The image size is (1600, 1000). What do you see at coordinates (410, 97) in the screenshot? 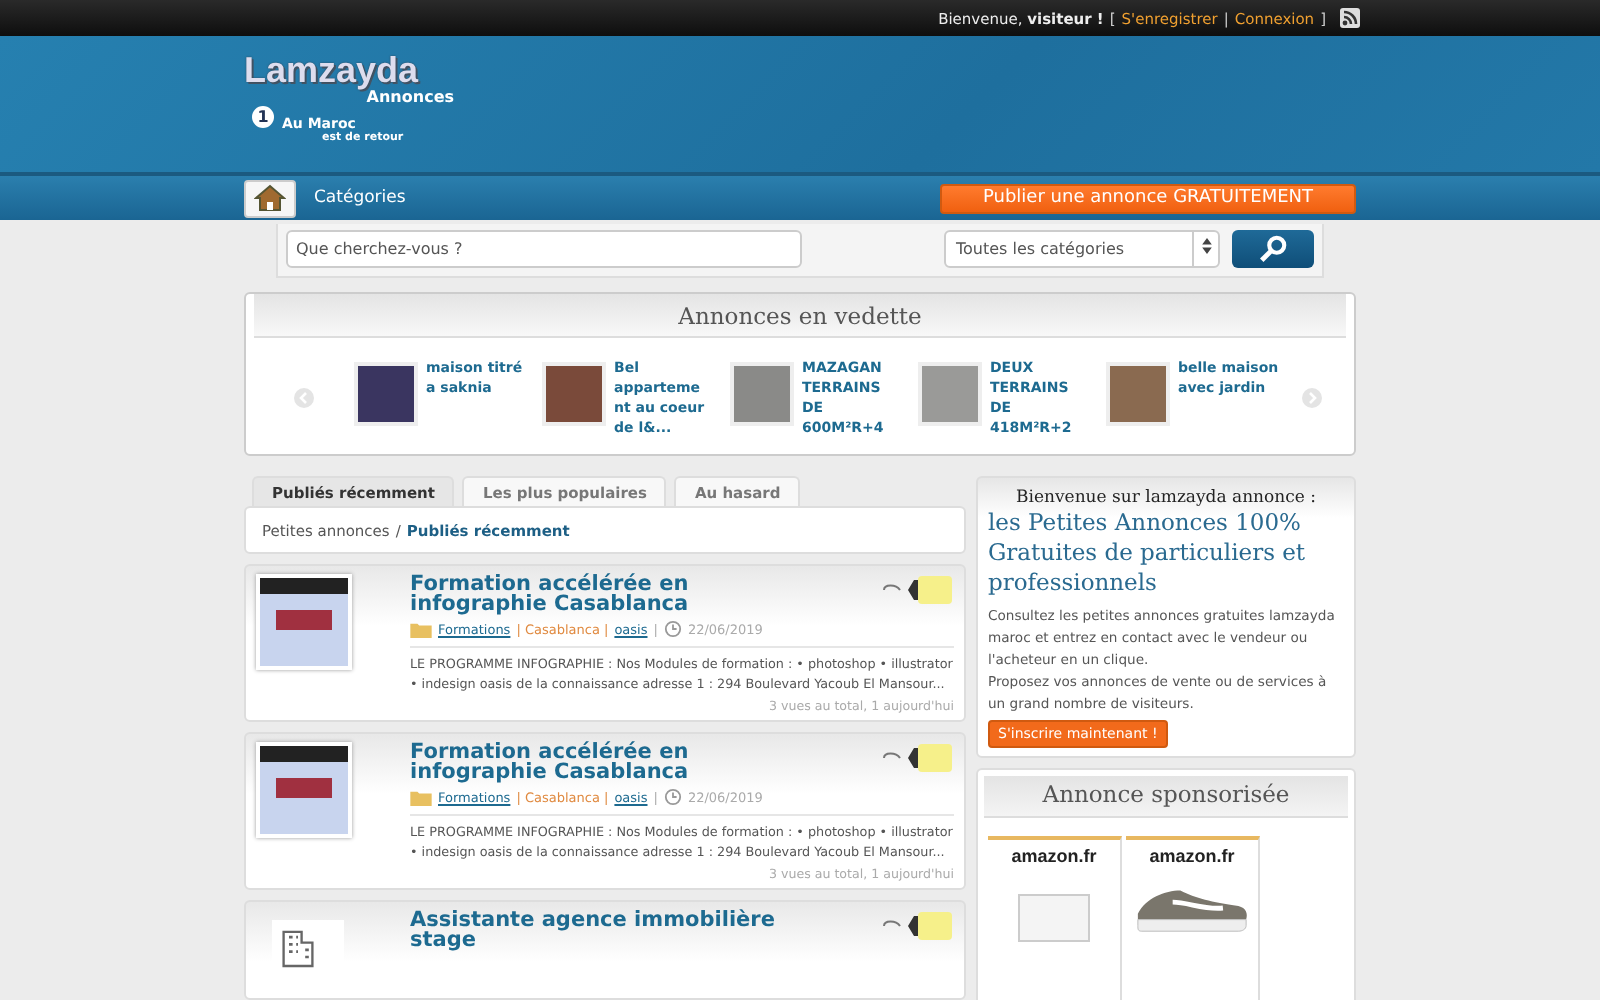
I see `logo-subtitle: Annonces` at bounding box center [410, 97].